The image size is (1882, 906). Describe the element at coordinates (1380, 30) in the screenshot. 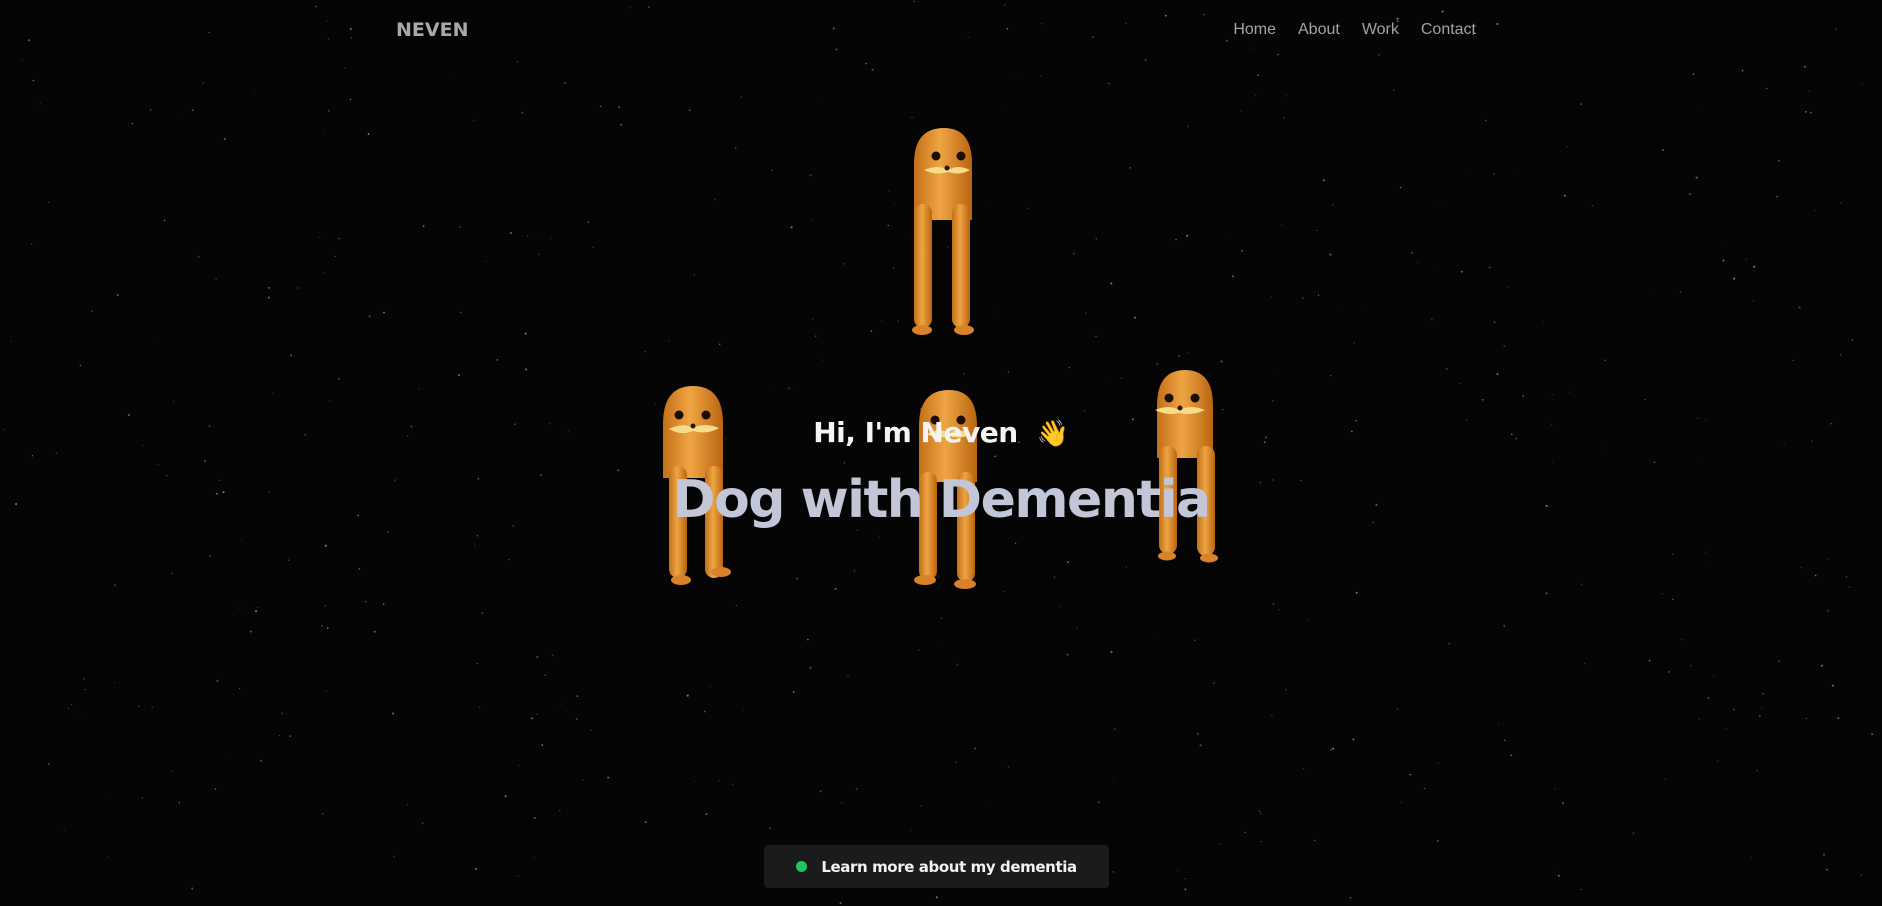

I see `nav-work-link: Work` at that location.